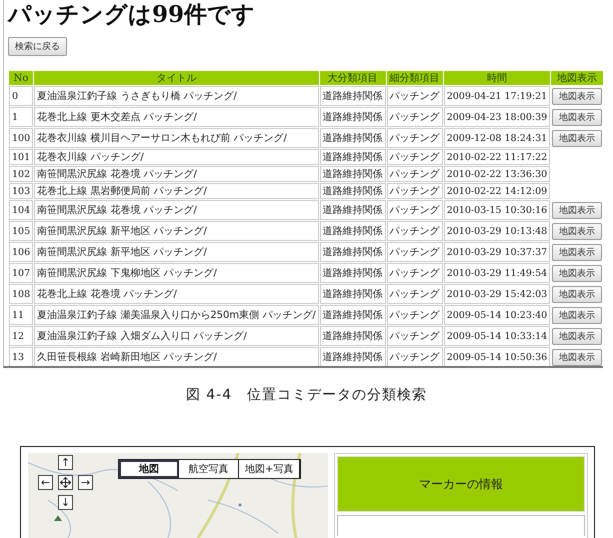 Image resolution: width=613 pixels, height=538 pixels. What do you see at coordinates (497, 78) in the screenshot?
I see `column-header: 時間` at bounding box center [497, 78].